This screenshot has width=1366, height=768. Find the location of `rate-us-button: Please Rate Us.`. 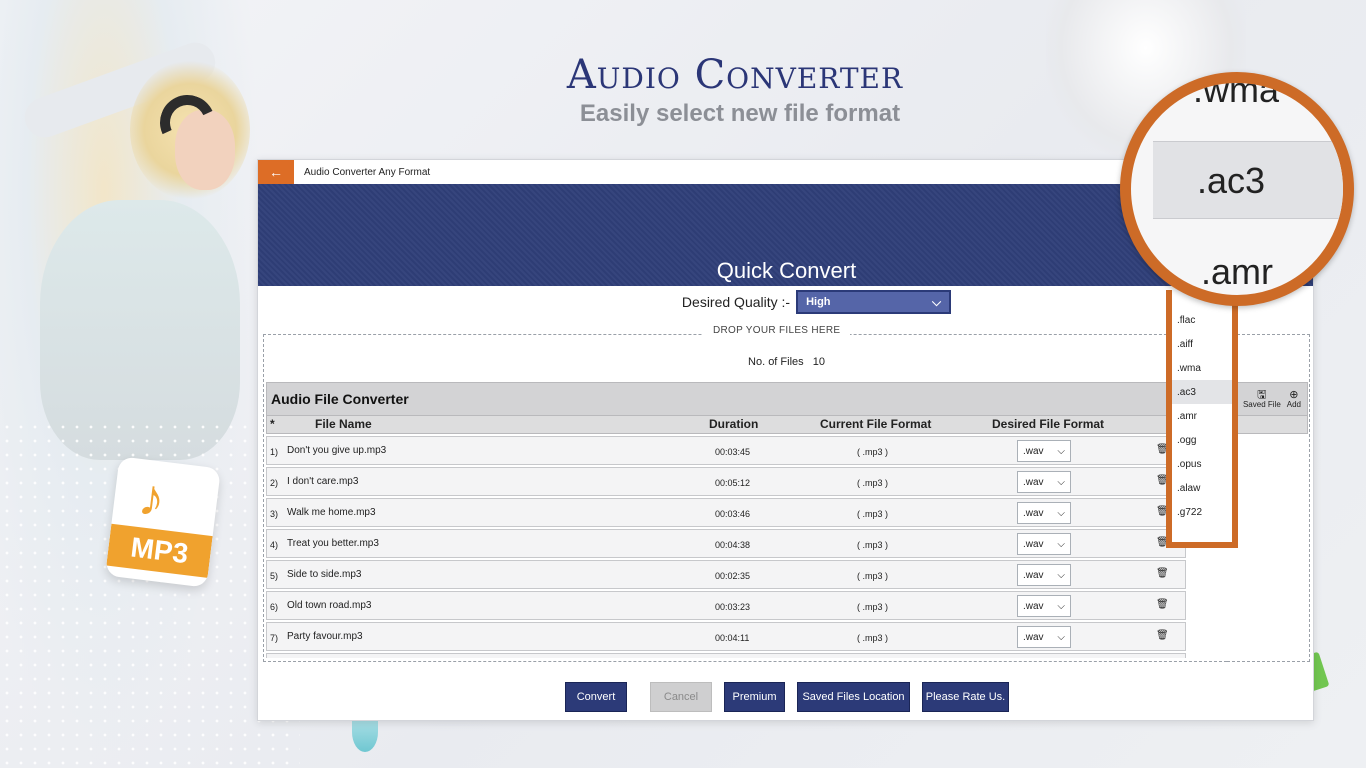

rate-us-button: Please Rate Us. is located at coordinates (965, 697).